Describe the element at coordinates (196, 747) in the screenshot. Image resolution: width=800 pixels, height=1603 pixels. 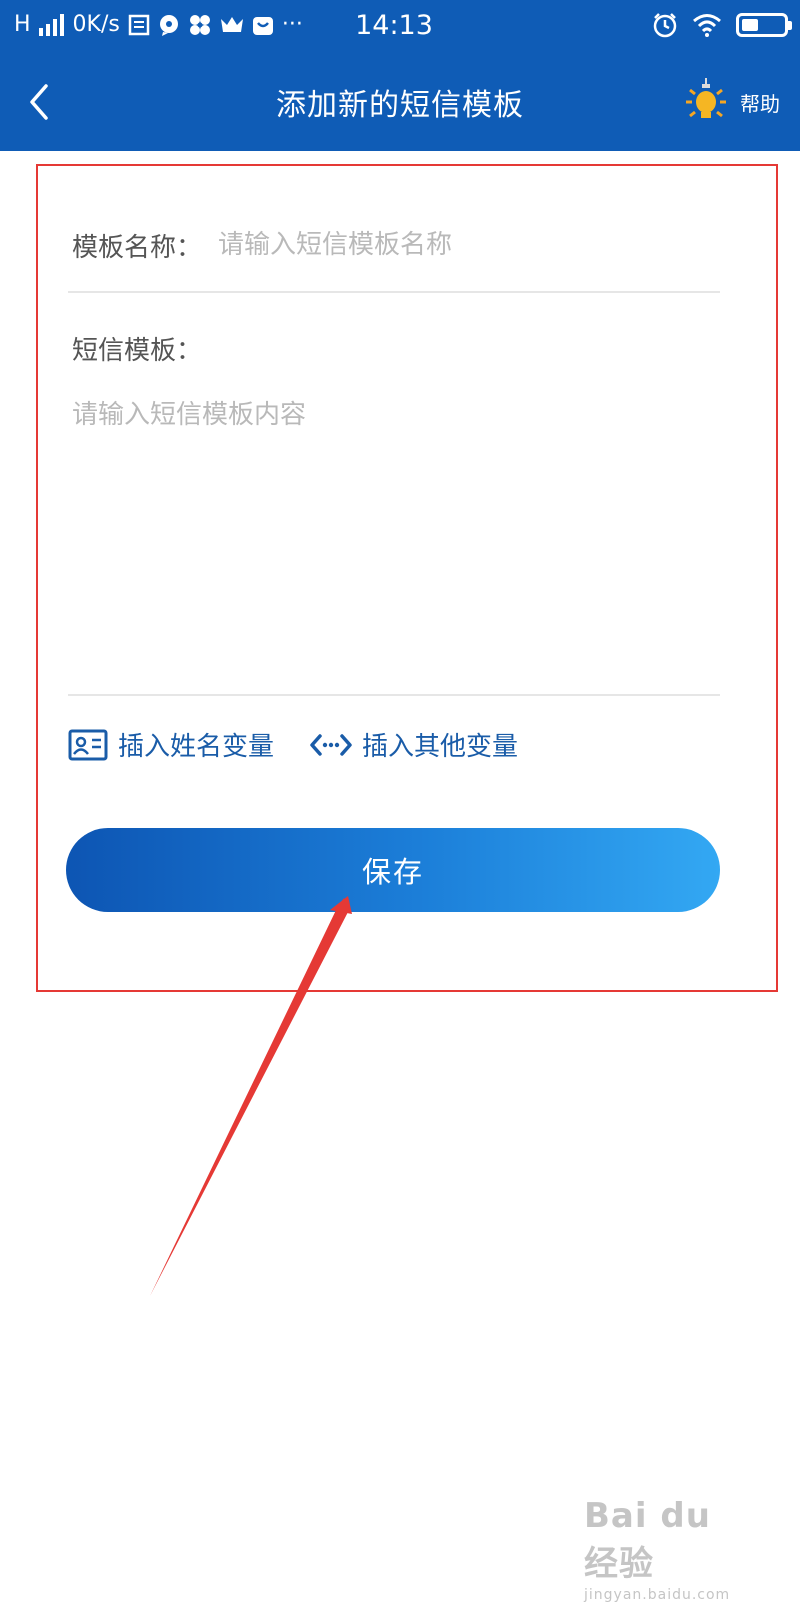
I see `insert-name-variable-label: 插入姓名变量` at that location.